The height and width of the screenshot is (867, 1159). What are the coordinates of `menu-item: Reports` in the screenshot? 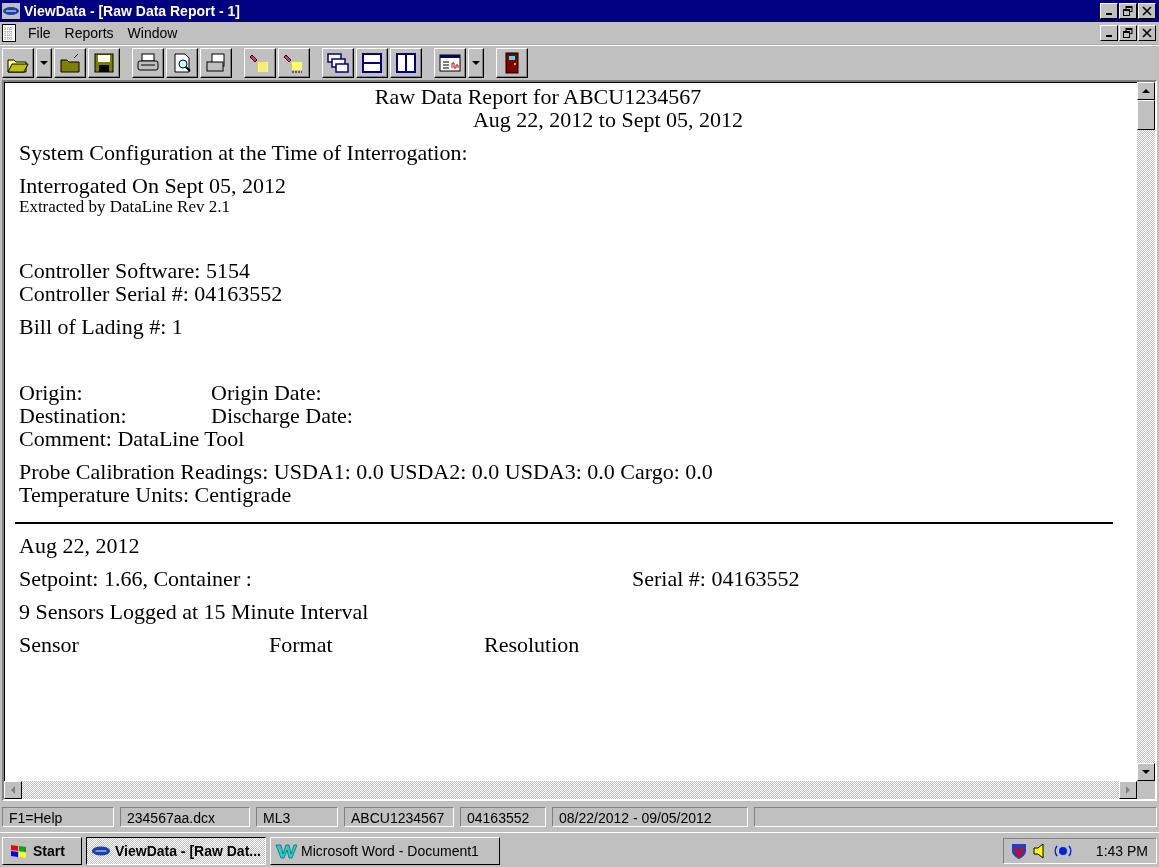 It's located at (89, 33).